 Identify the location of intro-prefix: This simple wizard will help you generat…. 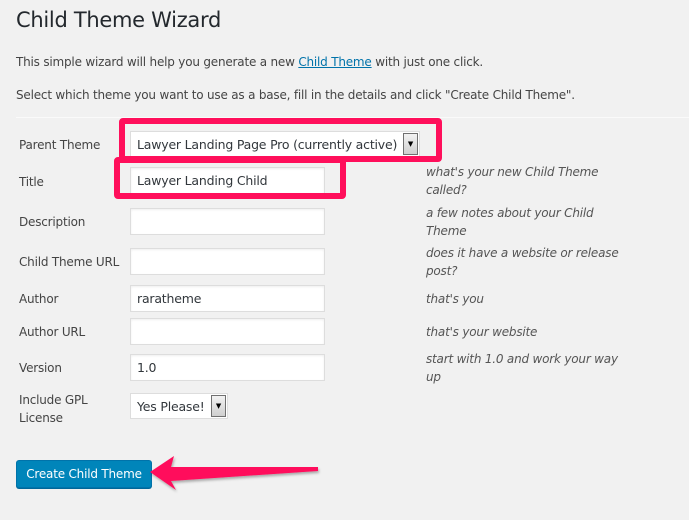
(157, 62).